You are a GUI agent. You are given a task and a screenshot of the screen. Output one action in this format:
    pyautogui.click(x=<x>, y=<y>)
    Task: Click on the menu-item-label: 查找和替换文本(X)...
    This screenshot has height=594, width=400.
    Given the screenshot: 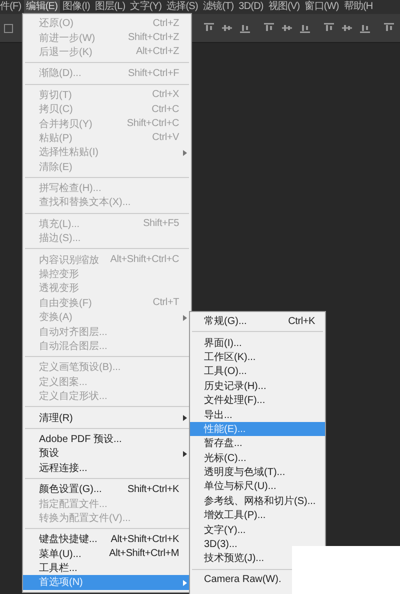 What is the action you would take?
    pyautogui.click(x=85, y=203)
    